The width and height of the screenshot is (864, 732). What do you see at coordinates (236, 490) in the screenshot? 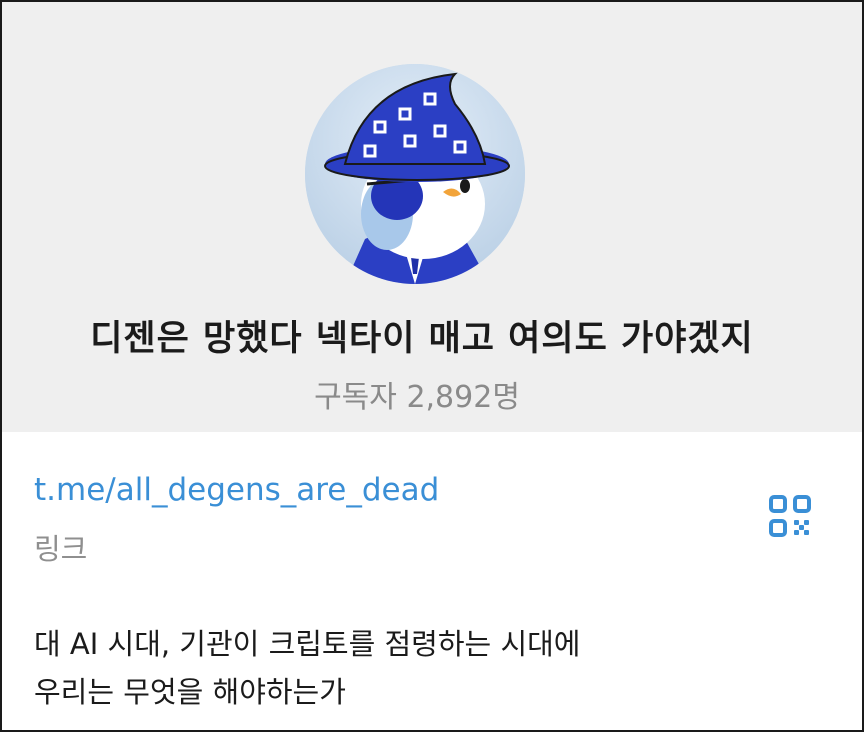
I see `channel-link: t.me/all_degens_are_dead` at bounding box center [236, 490].